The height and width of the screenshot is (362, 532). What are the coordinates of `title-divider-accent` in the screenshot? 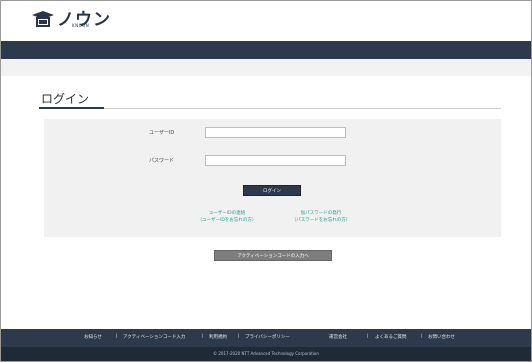 It's located at (71, 108).